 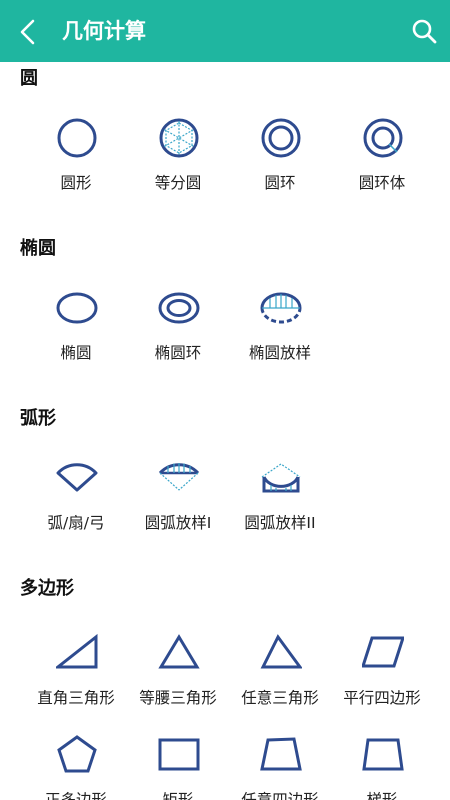 I want to click on right-triangle-icon, so click(x=77, y=651).